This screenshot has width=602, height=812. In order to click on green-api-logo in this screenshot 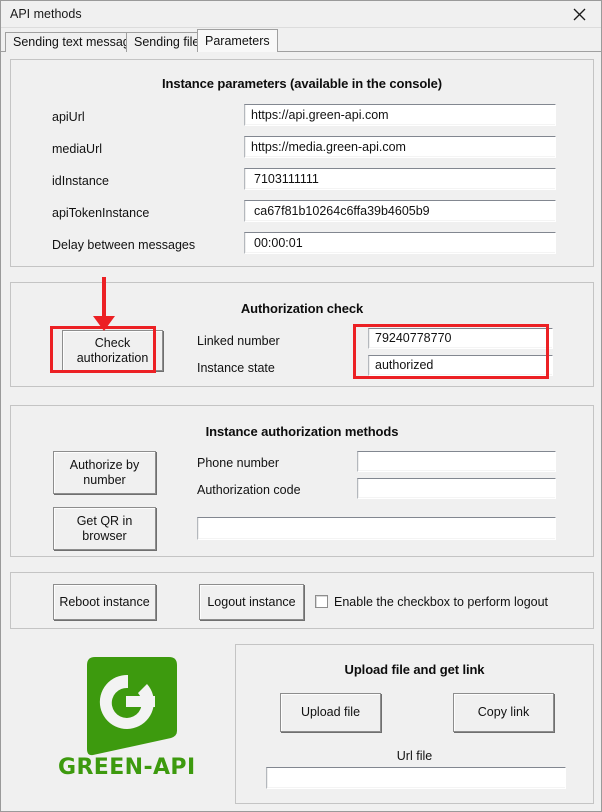, I will do `click(128, 709)`.